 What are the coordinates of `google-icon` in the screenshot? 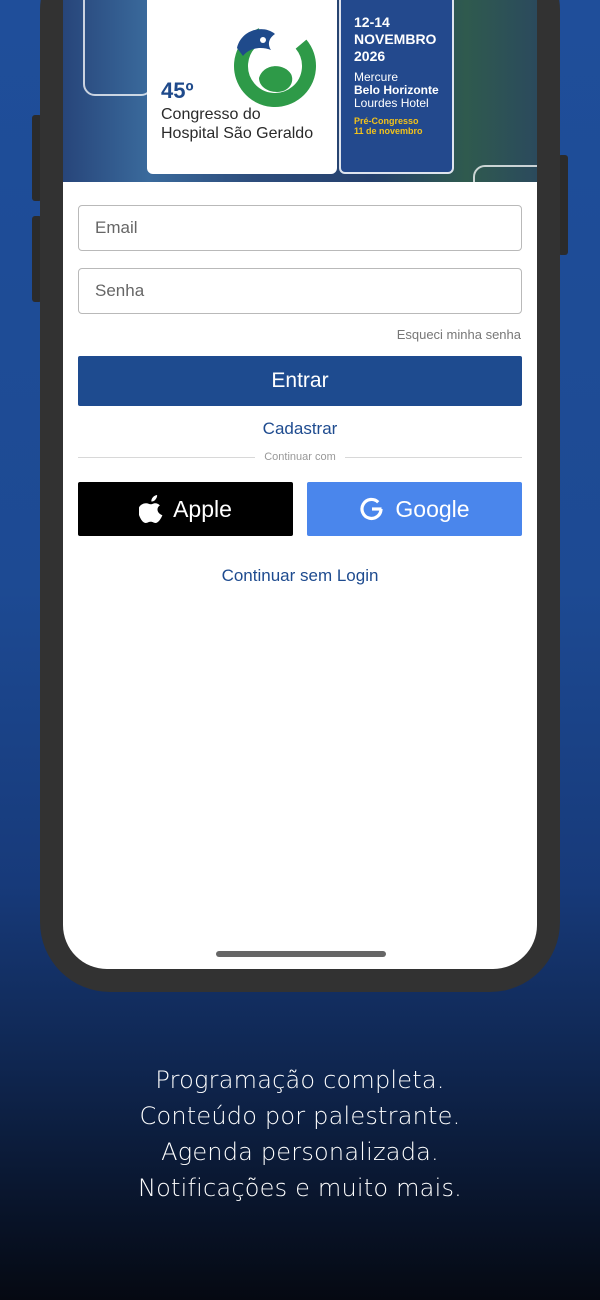 It's located at (372, 509).